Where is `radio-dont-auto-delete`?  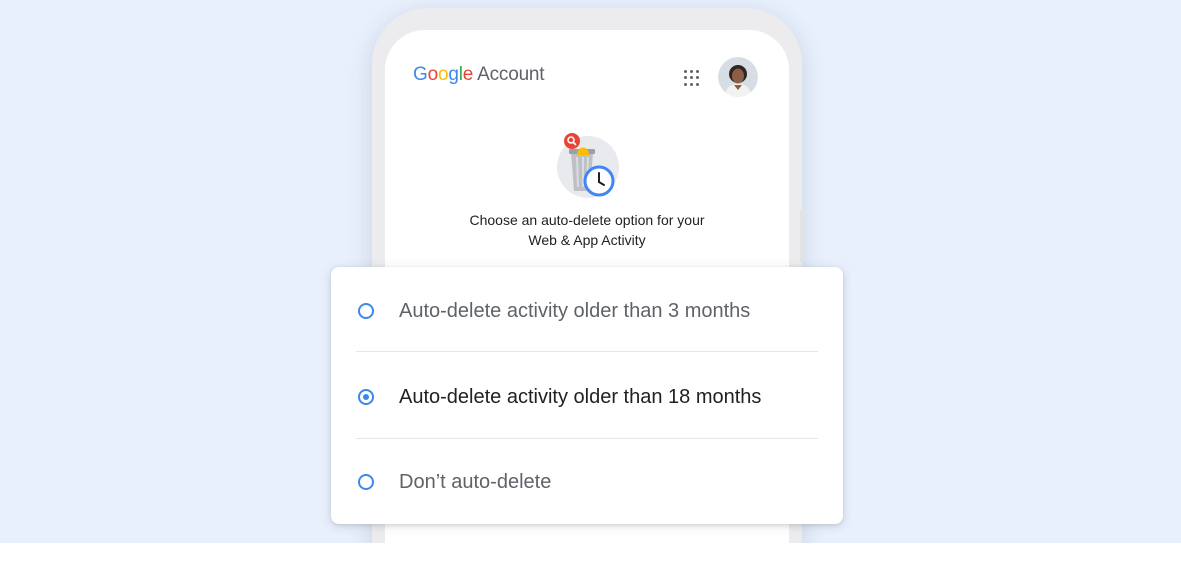 radio-dont-auto-delete is located at coordinates (366, 482).